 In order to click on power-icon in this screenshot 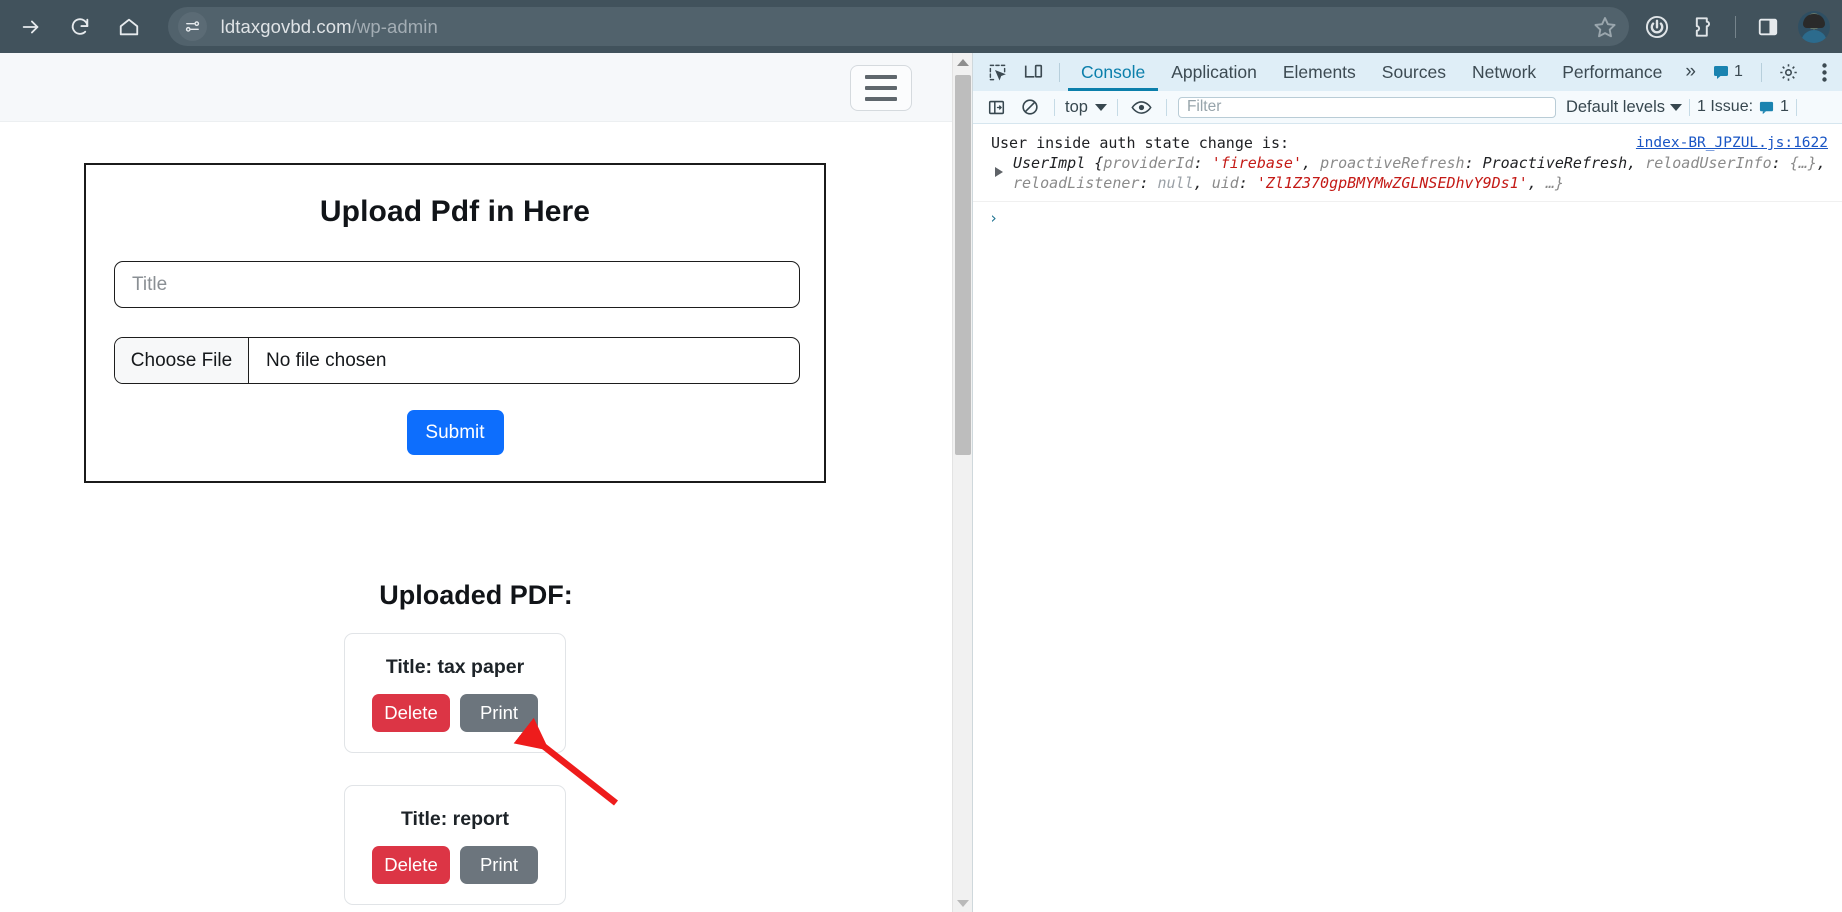, I will do `click(1657, 27)`.